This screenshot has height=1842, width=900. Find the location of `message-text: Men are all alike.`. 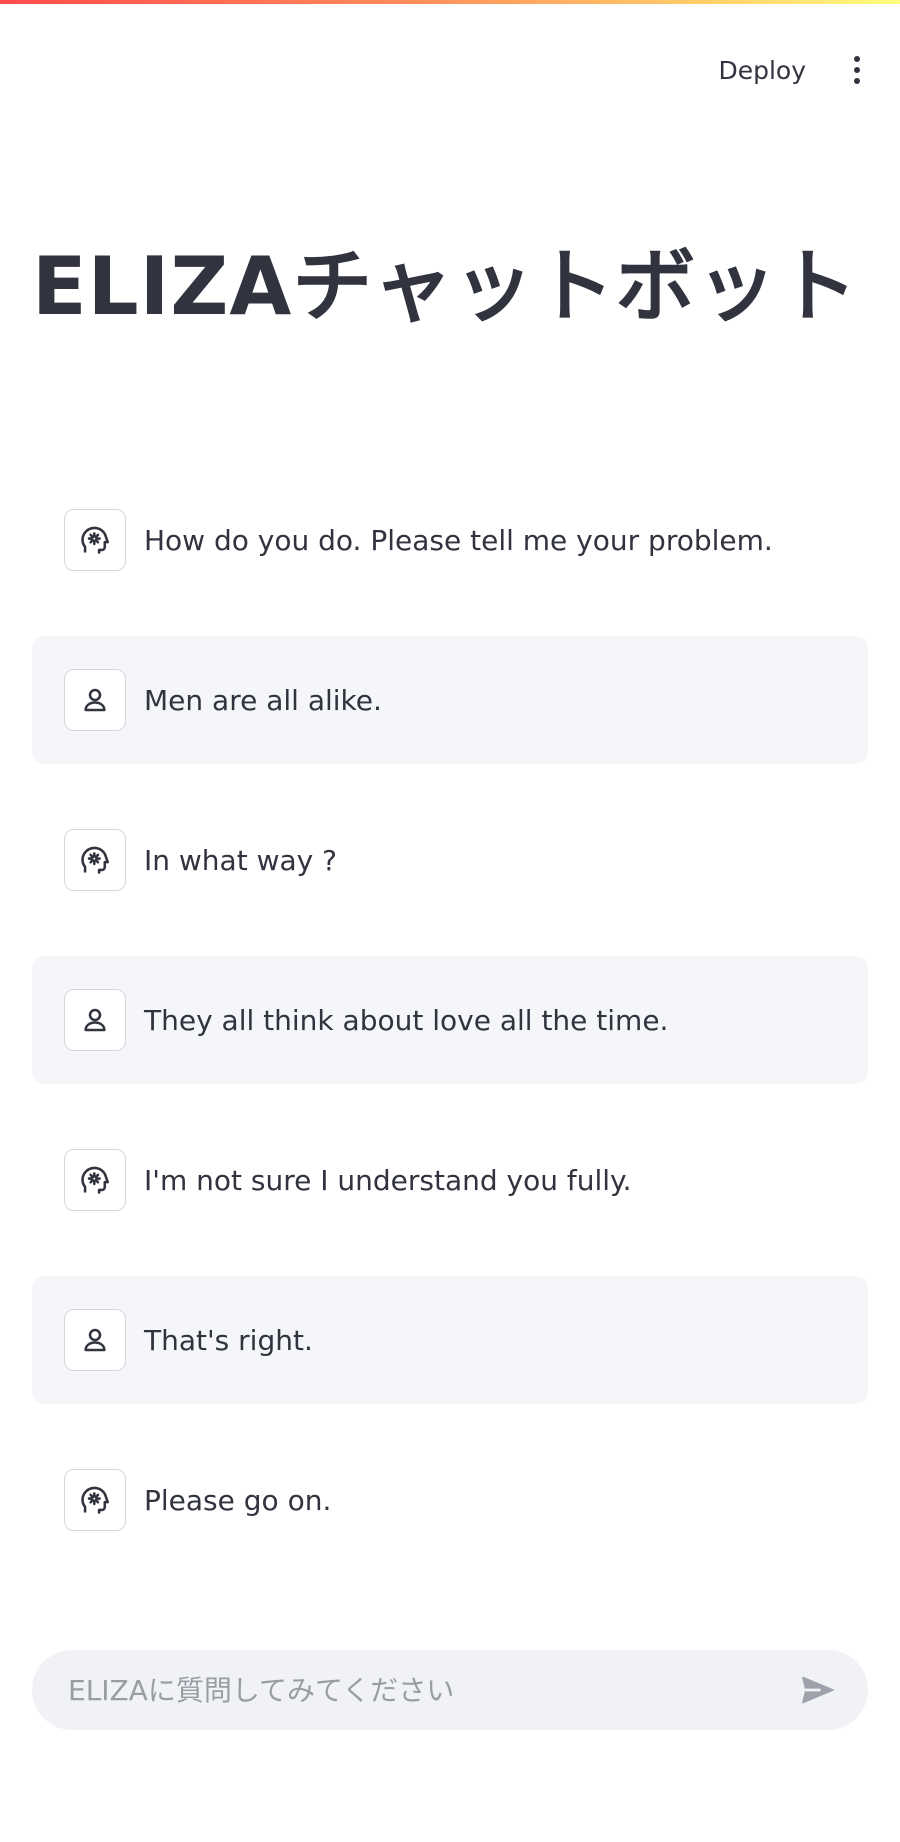

message-text: Men are all alike. is located at coordinates (263, 700).